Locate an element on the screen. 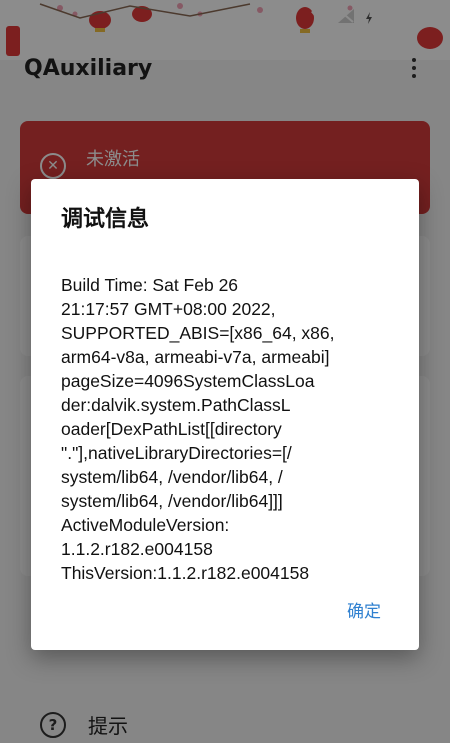  ok-button: 确定 is located at coordinates (364, 609).